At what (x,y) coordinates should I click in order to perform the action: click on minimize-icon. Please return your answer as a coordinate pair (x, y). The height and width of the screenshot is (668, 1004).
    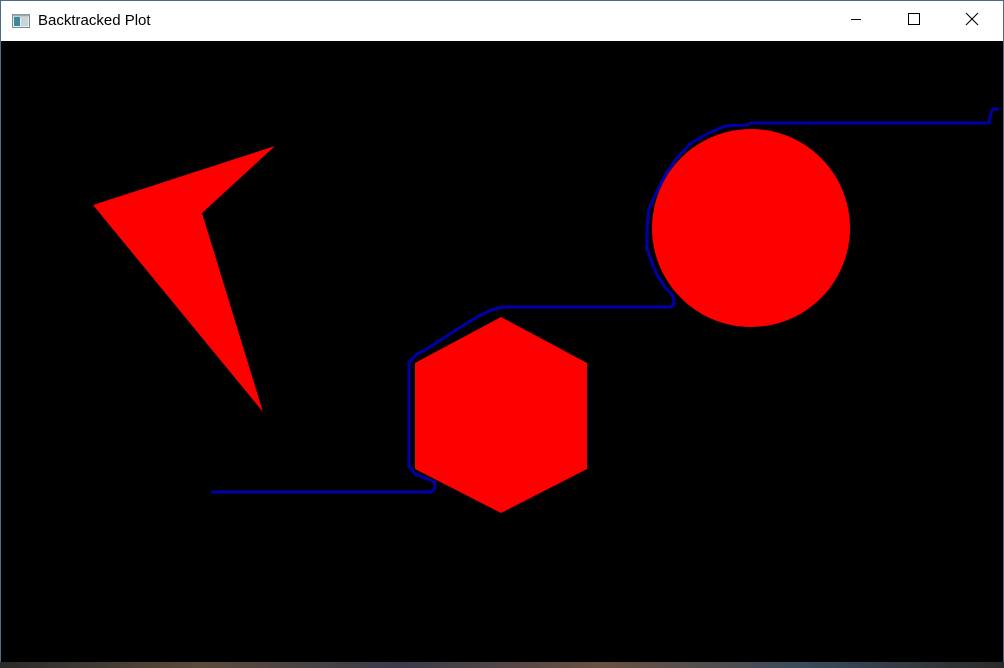
    Looking at the image, I should click on (856, 21).